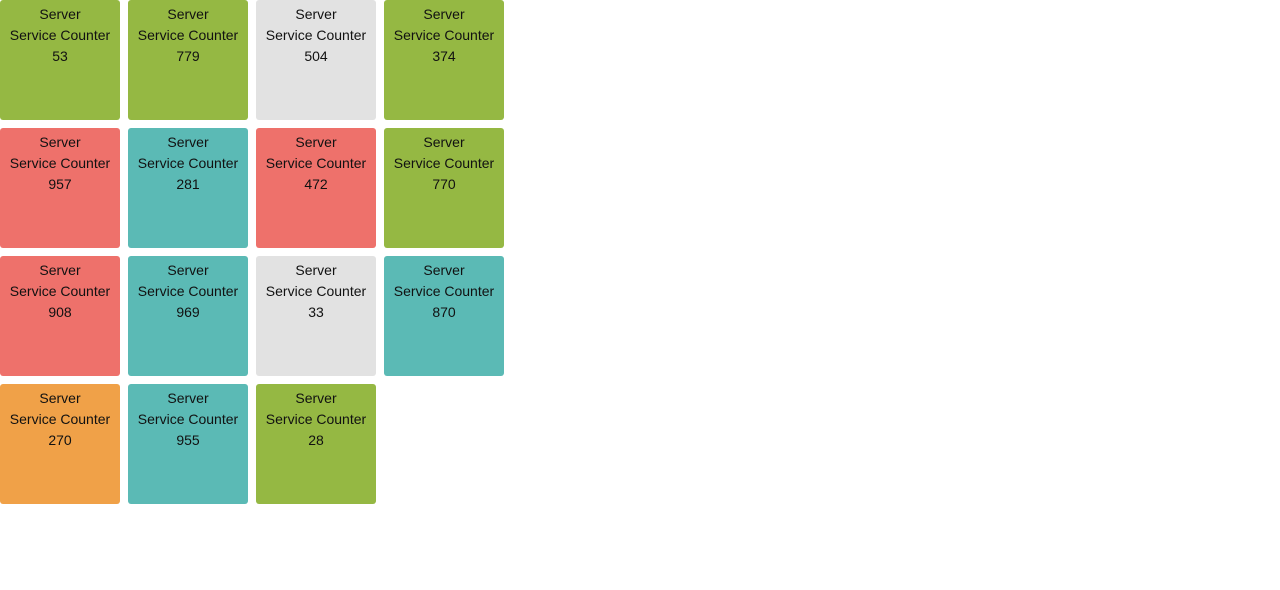  What do you see at coordinates (188, 440) in the screenshot?
I see `tile-value: 955` at bounding box center [188, 440].